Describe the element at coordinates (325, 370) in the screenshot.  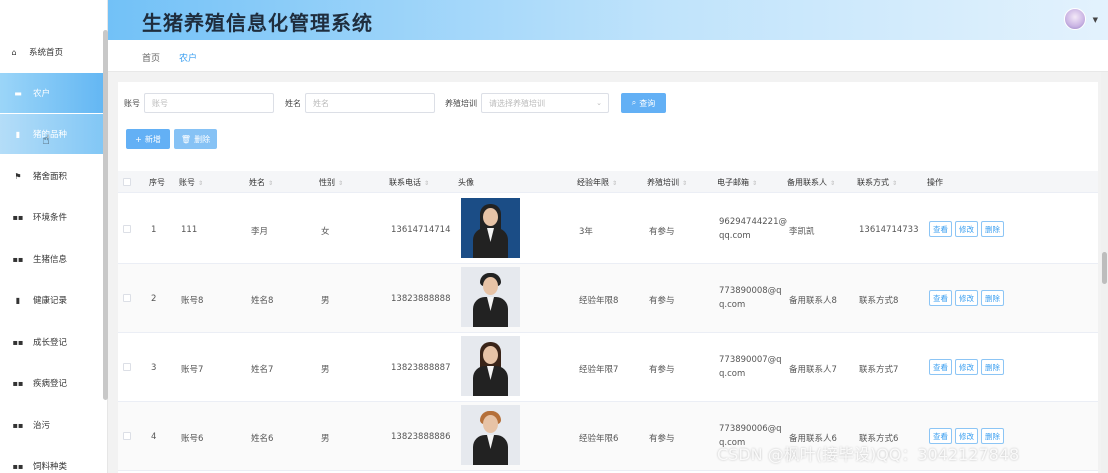
I see `cell-gender: 男` at that location.